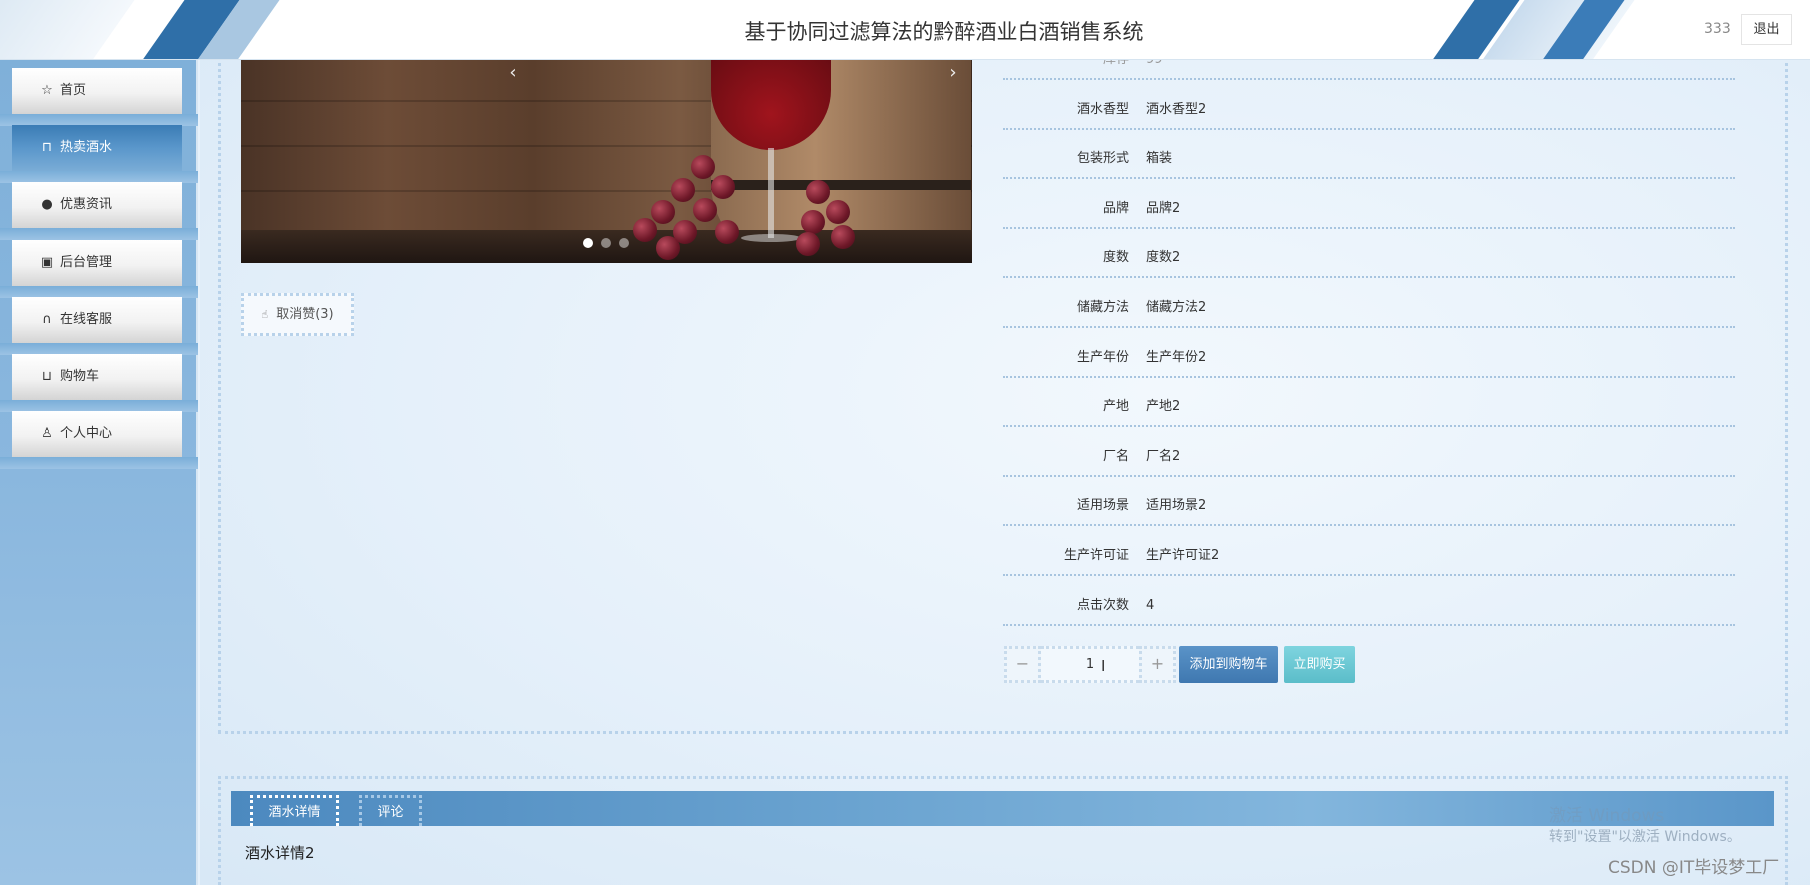 The height and width of the screenshot is (885, 1810). I want to click on user-icon: ♙, so click(47, 433).